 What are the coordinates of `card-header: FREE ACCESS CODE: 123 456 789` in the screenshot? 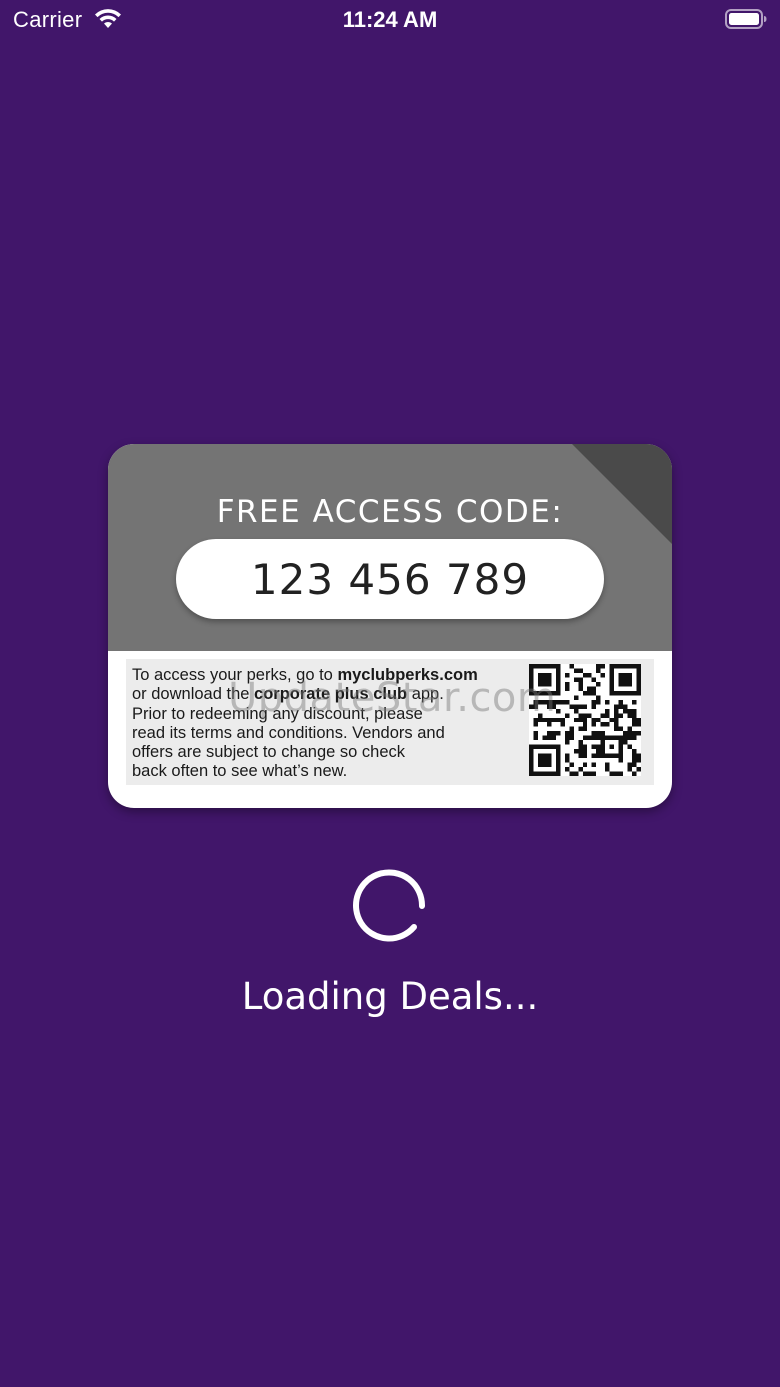 It's located at (390, 547).